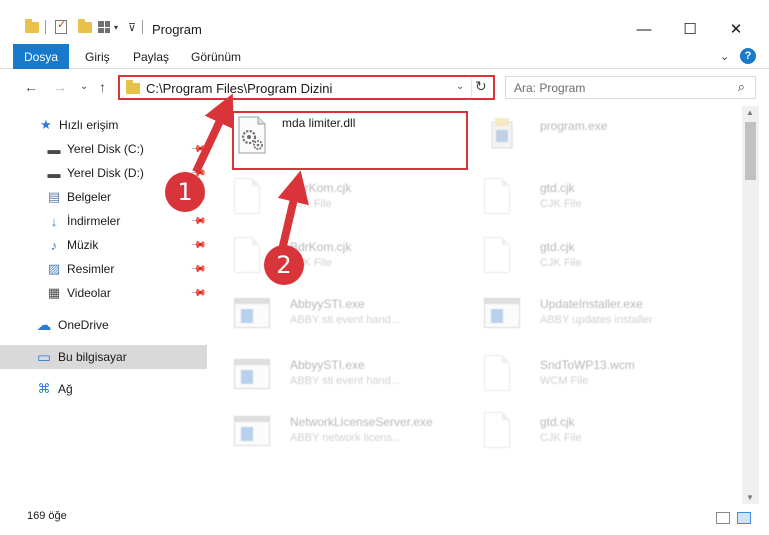 Image resolution: width=769 pixels, height=535 pixels. I want to click on cloud-icon: ☁, so click(44, 325).